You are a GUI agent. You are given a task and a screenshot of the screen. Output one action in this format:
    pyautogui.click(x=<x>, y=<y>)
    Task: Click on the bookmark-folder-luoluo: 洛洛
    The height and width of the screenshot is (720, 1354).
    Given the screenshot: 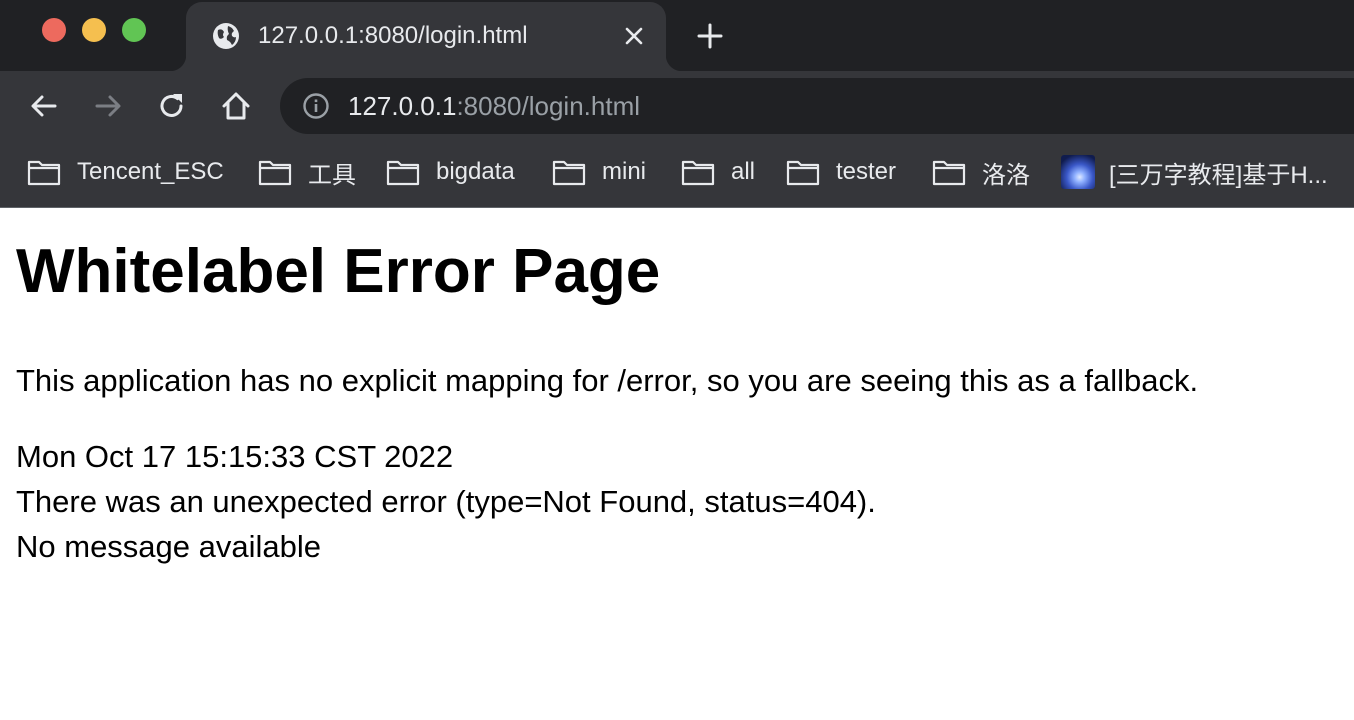 What is the action you would take?
    pyautogui.click(x=981, y=172)
    